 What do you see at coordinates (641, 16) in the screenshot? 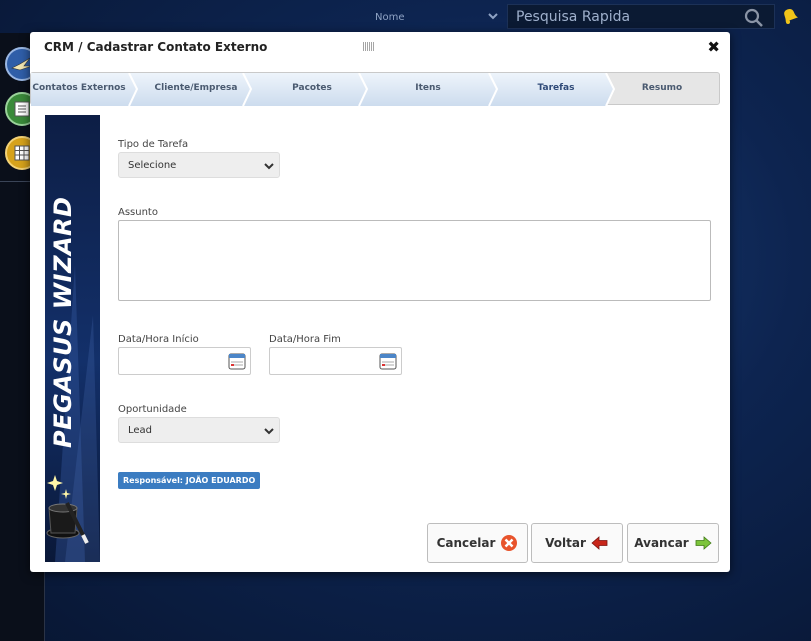
I see `quick-search-input: Pesquisa Rapida` at bounding box center [641, 16].